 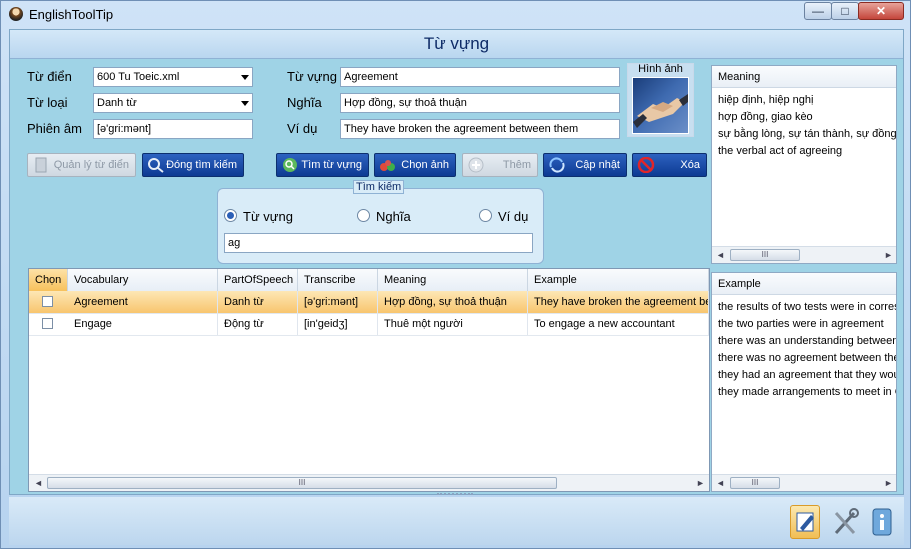 I want to click on column-header-pos: PartOfSpeech, so click(x=258, y=280).